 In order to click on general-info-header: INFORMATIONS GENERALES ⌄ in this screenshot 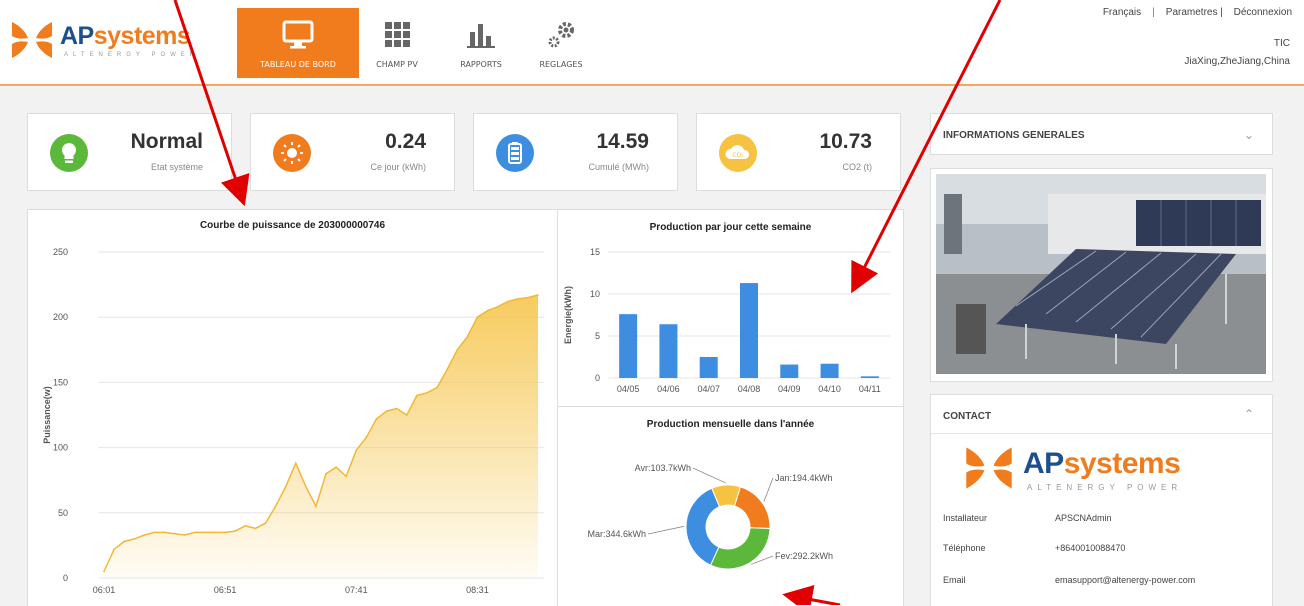, I will do `click(1101, 134)`.